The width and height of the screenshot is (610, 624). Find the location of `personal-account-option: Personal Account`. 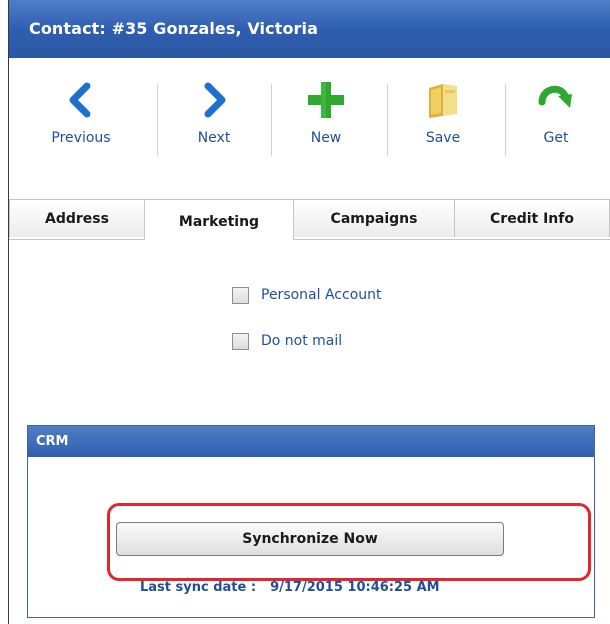

personal-account-option: Personal Account is located at coordinates (307, 295).